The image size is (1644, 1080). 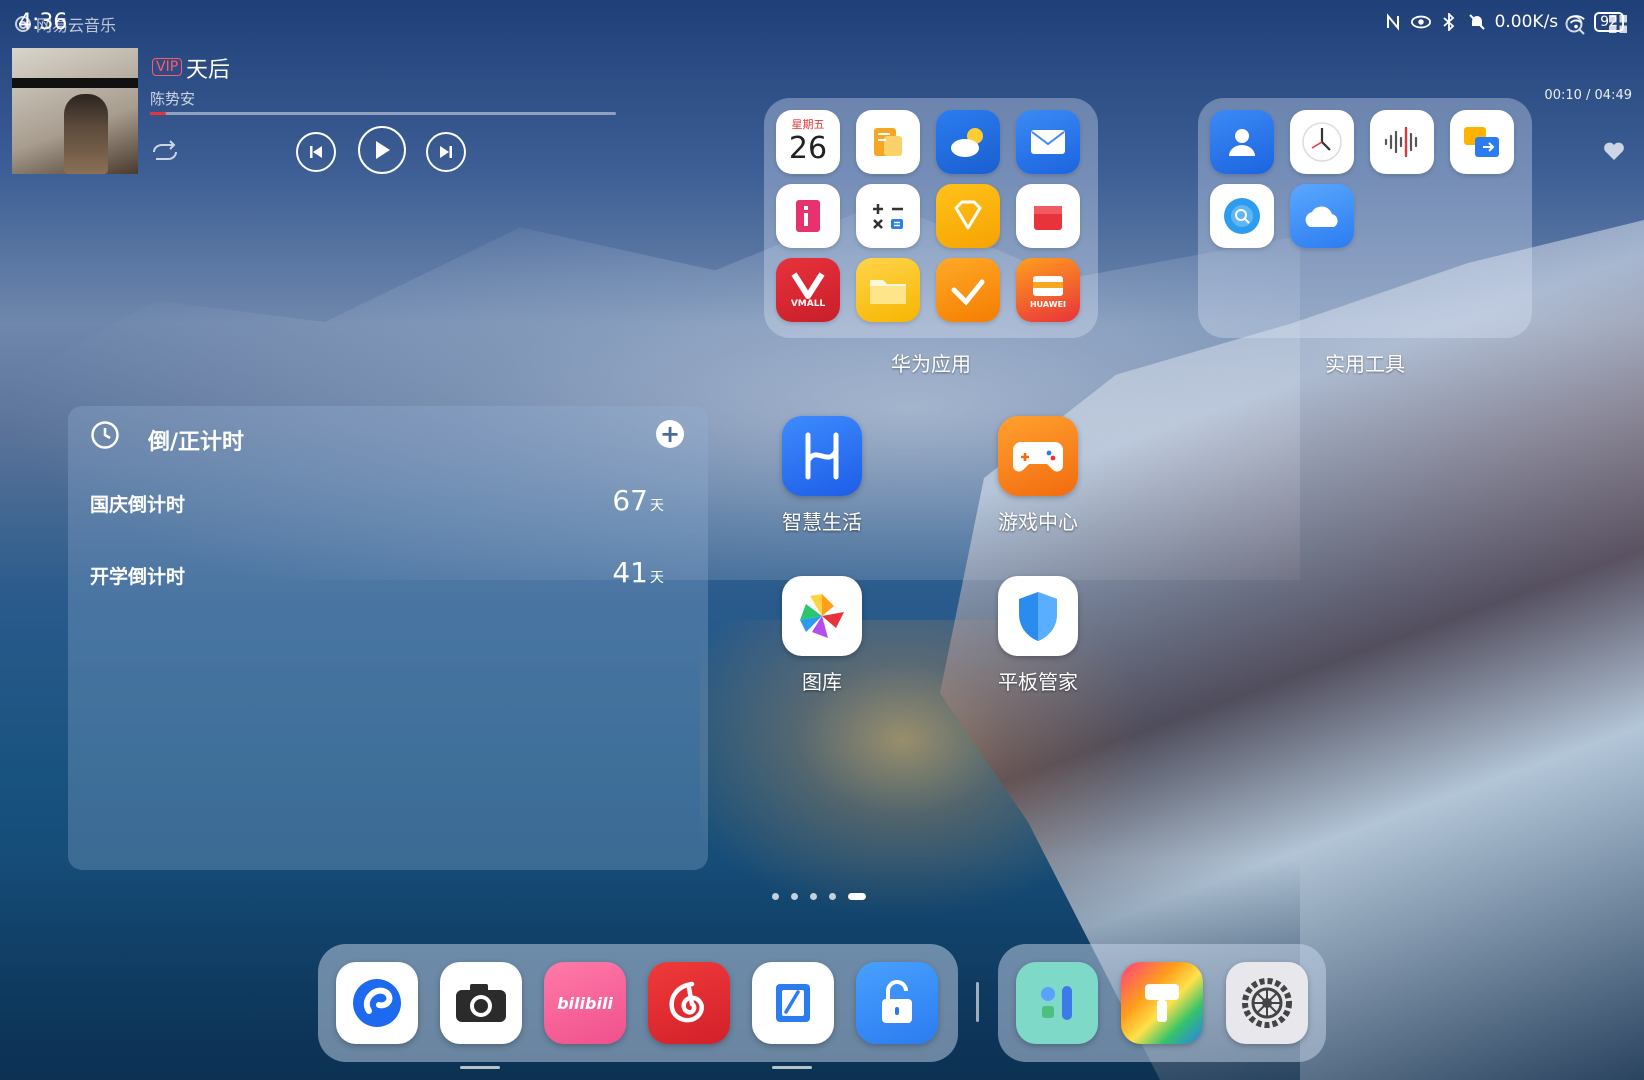 What do you see at coordinates (808, 148) in the screenshot?
I see `calendar-day: 26` at bounding box center [808, 148].